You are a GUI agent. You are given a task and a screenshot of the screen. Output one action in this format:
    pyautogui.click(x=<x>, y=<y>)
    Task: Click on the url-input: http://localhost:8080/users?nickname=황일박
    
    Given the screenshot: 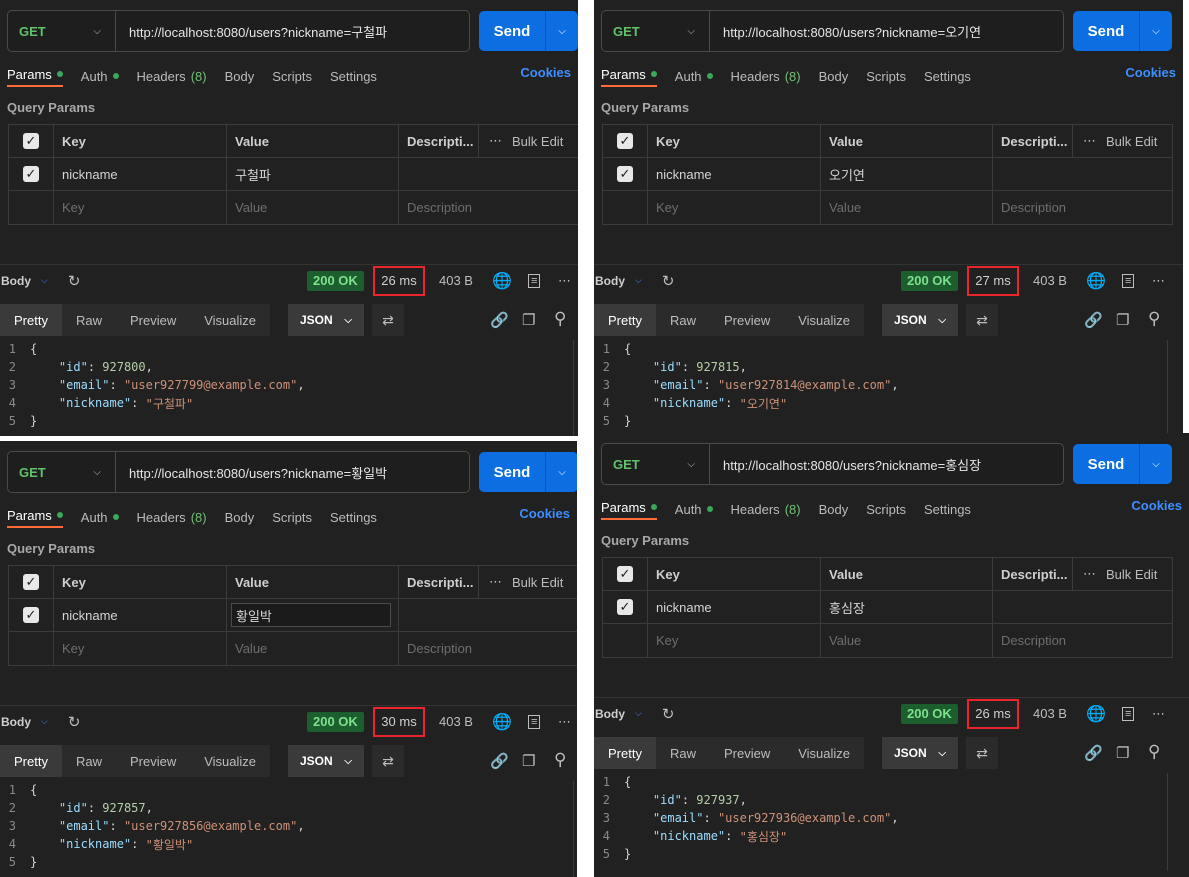 What is the action you would take?
    pyautogui.click(x=292, y=472)
    